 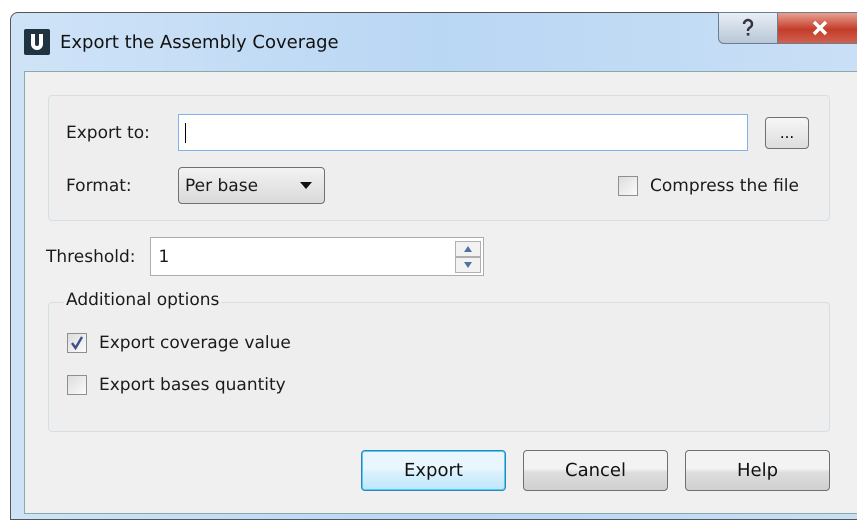 What do you see at coordinates (724, 186) in the screenshot?
I see `checkbox-label: Compress the file` at bounding box center [724, 186].